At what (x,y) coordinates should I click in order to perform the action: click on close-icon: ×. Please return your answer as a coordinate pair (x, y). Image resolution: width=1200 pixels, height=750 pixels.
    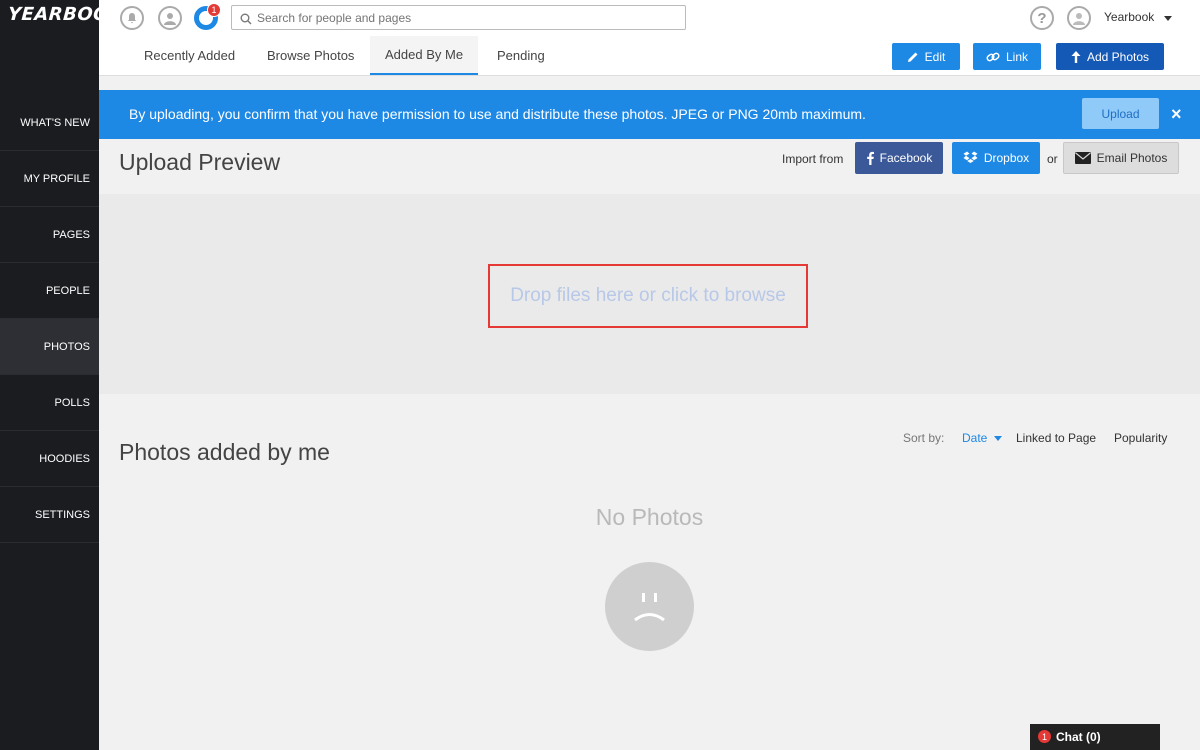
    Looking at the image, I should click on (1176, 114).